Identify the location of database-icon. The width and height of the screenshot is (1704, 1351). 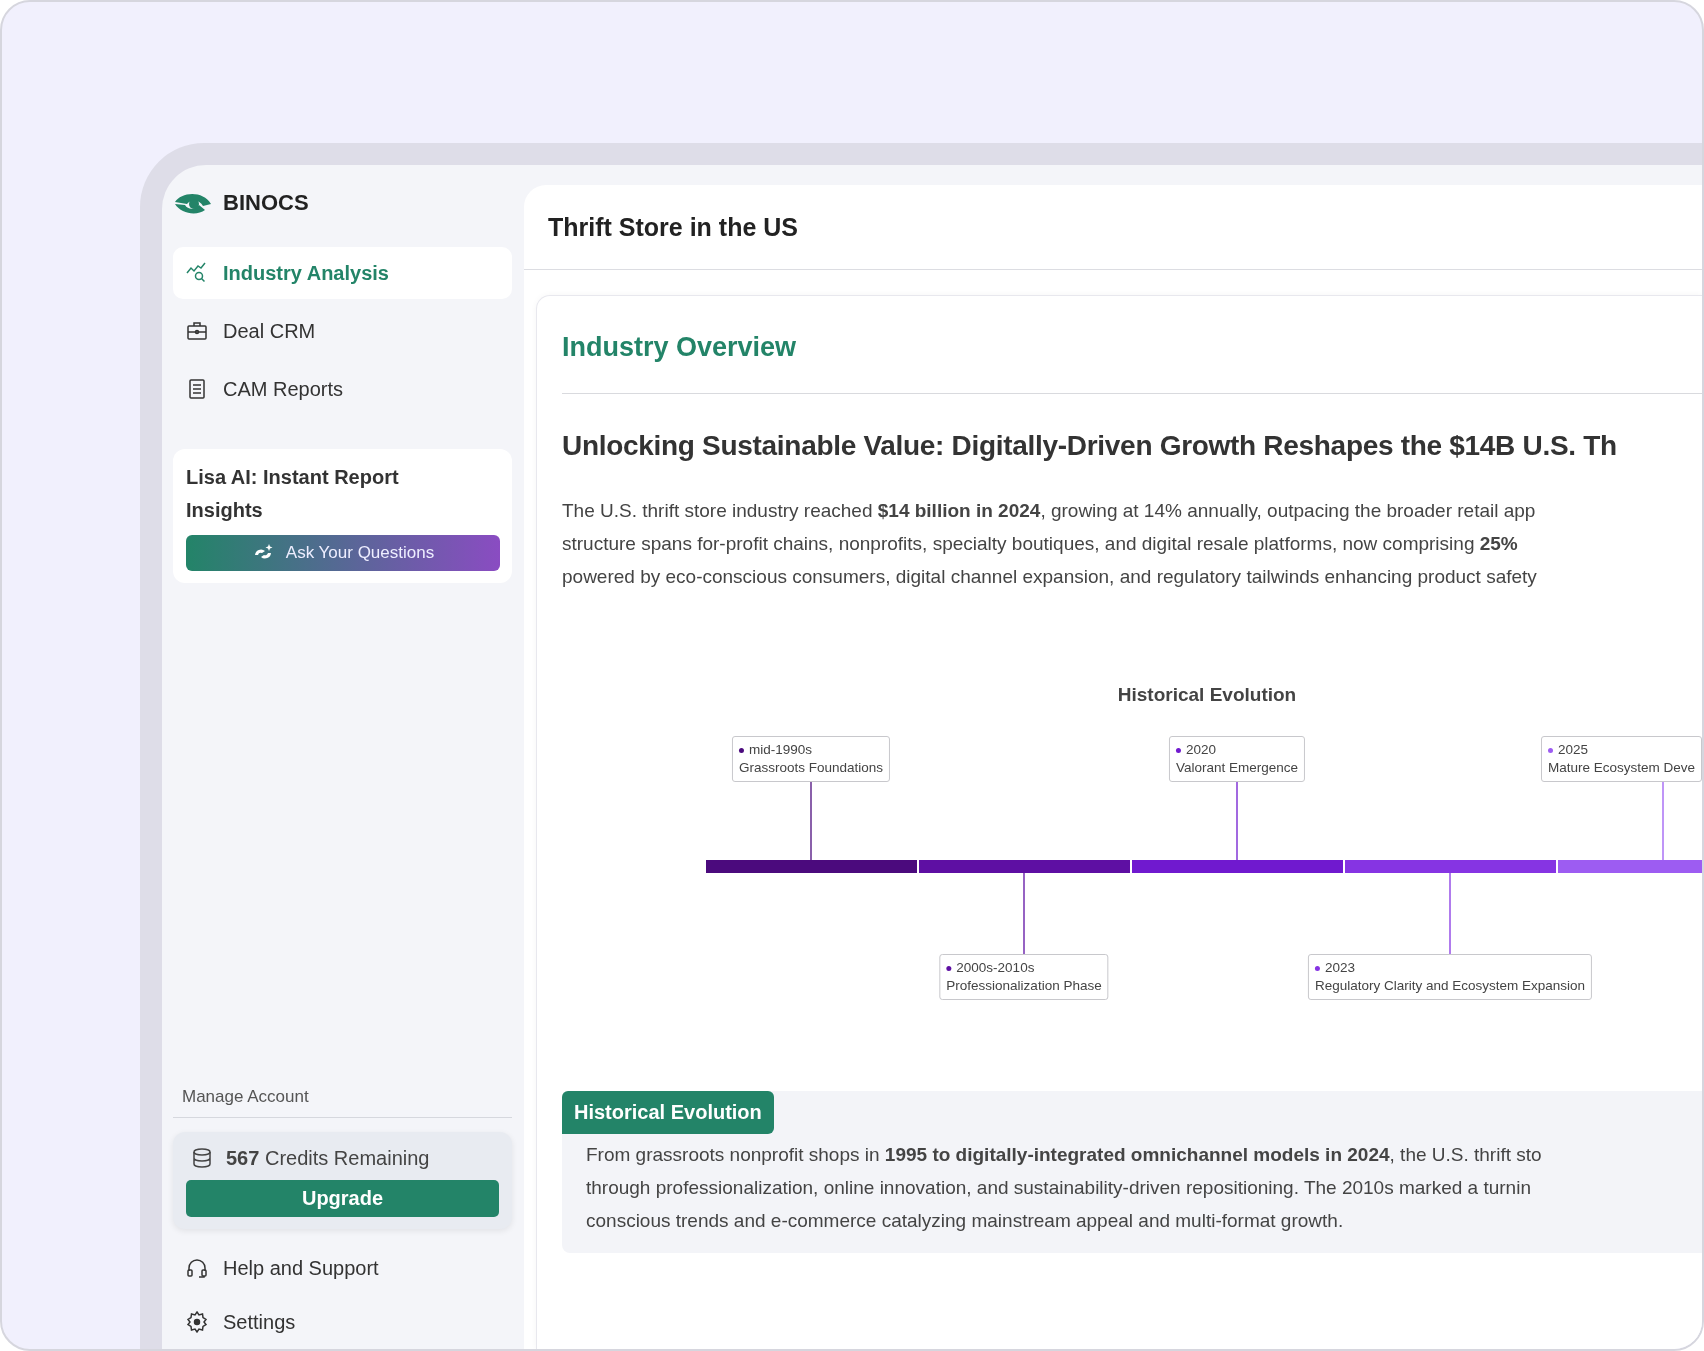
(202, 1158).